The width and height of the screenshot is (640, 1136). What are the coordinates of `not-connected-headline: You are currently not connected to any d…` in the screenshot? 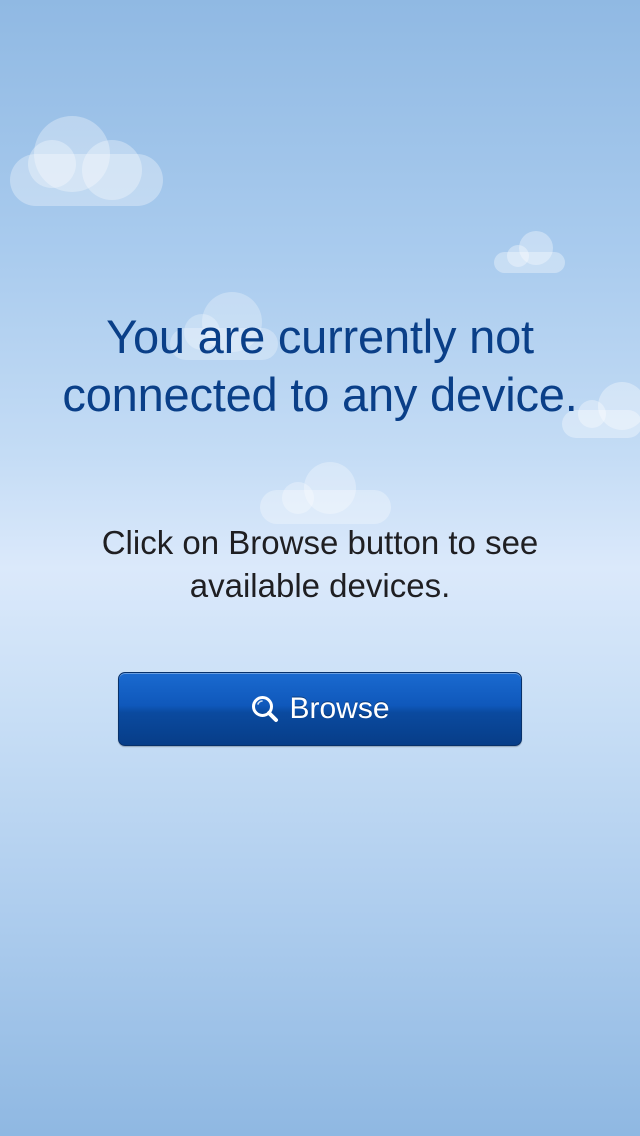 It's located at (320, 365).